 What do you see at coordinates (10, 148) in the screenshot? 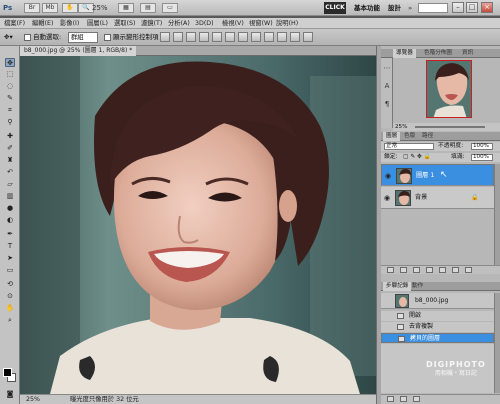
I see `brush-tool-icon: ✐` at bounding box center [10, 148].